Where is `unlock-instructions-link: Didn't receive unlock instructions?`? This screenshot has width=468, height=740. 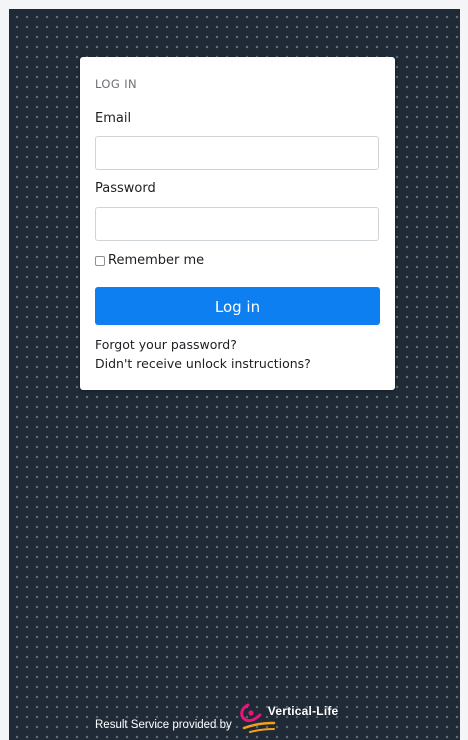
unlock-instructions-link: Didn't receive unlock instructions? is located at coordinates (203, 363).